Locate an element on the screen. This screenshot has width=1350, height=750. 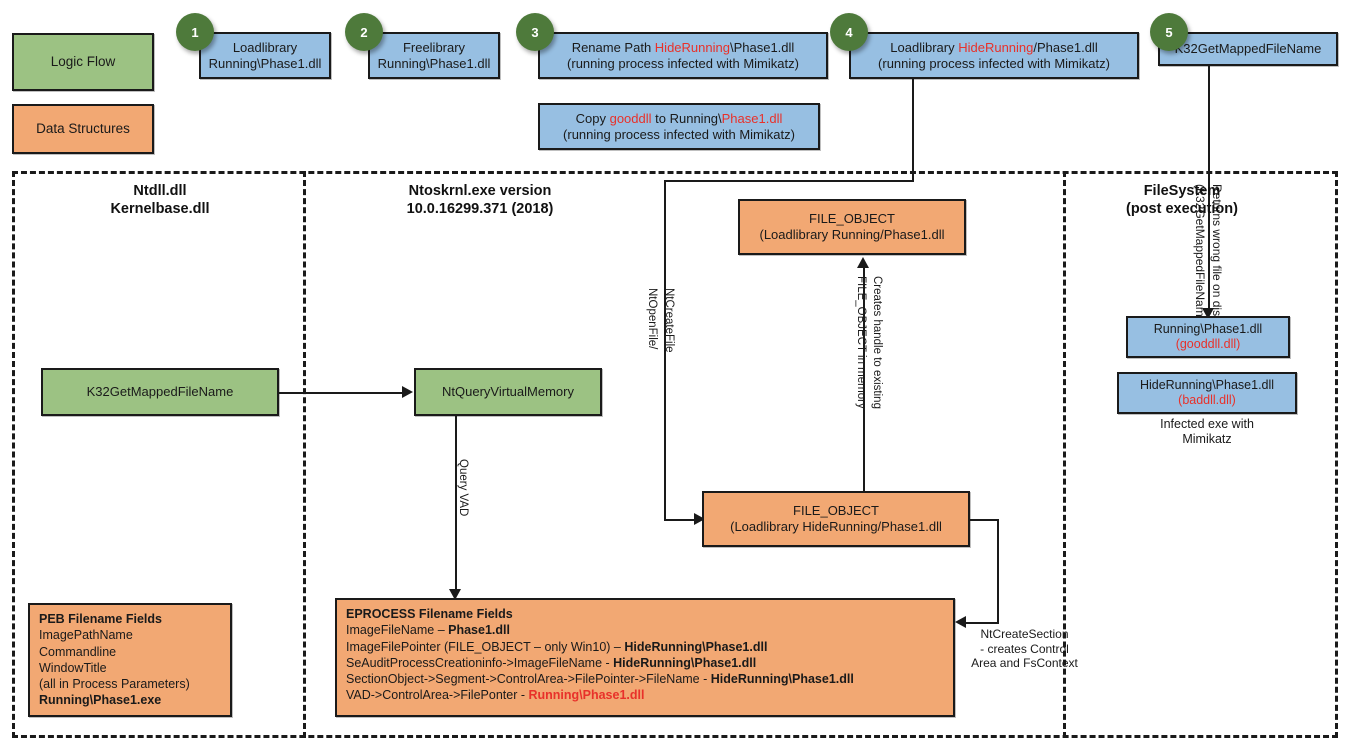
node-k32getmappedfilename: K32GetMappedFileName is located at coordinates (160, 392).